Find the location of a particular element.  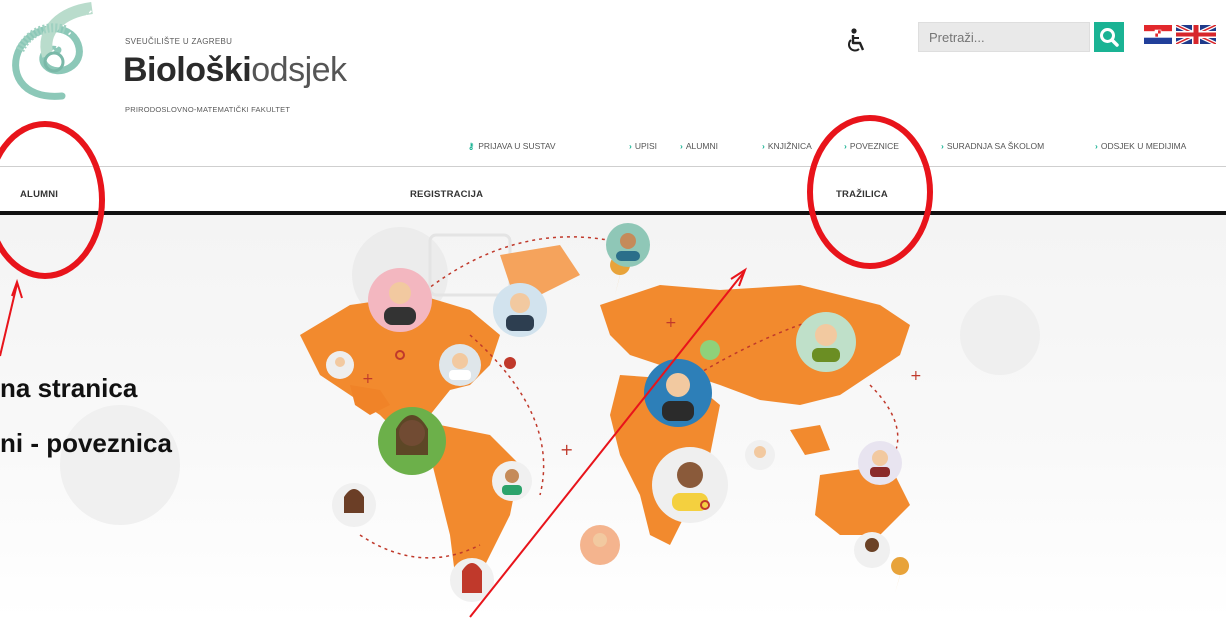

highlight-circle-alumni is located at coordinates (52, 200).